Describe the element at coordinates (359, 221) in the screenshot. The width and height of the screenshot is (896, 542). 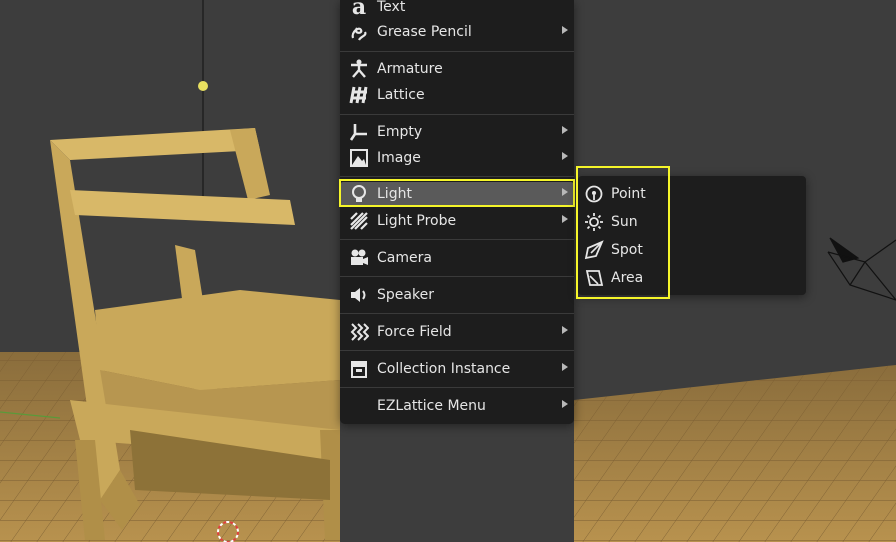
I see `light-probe-icon` at that location.